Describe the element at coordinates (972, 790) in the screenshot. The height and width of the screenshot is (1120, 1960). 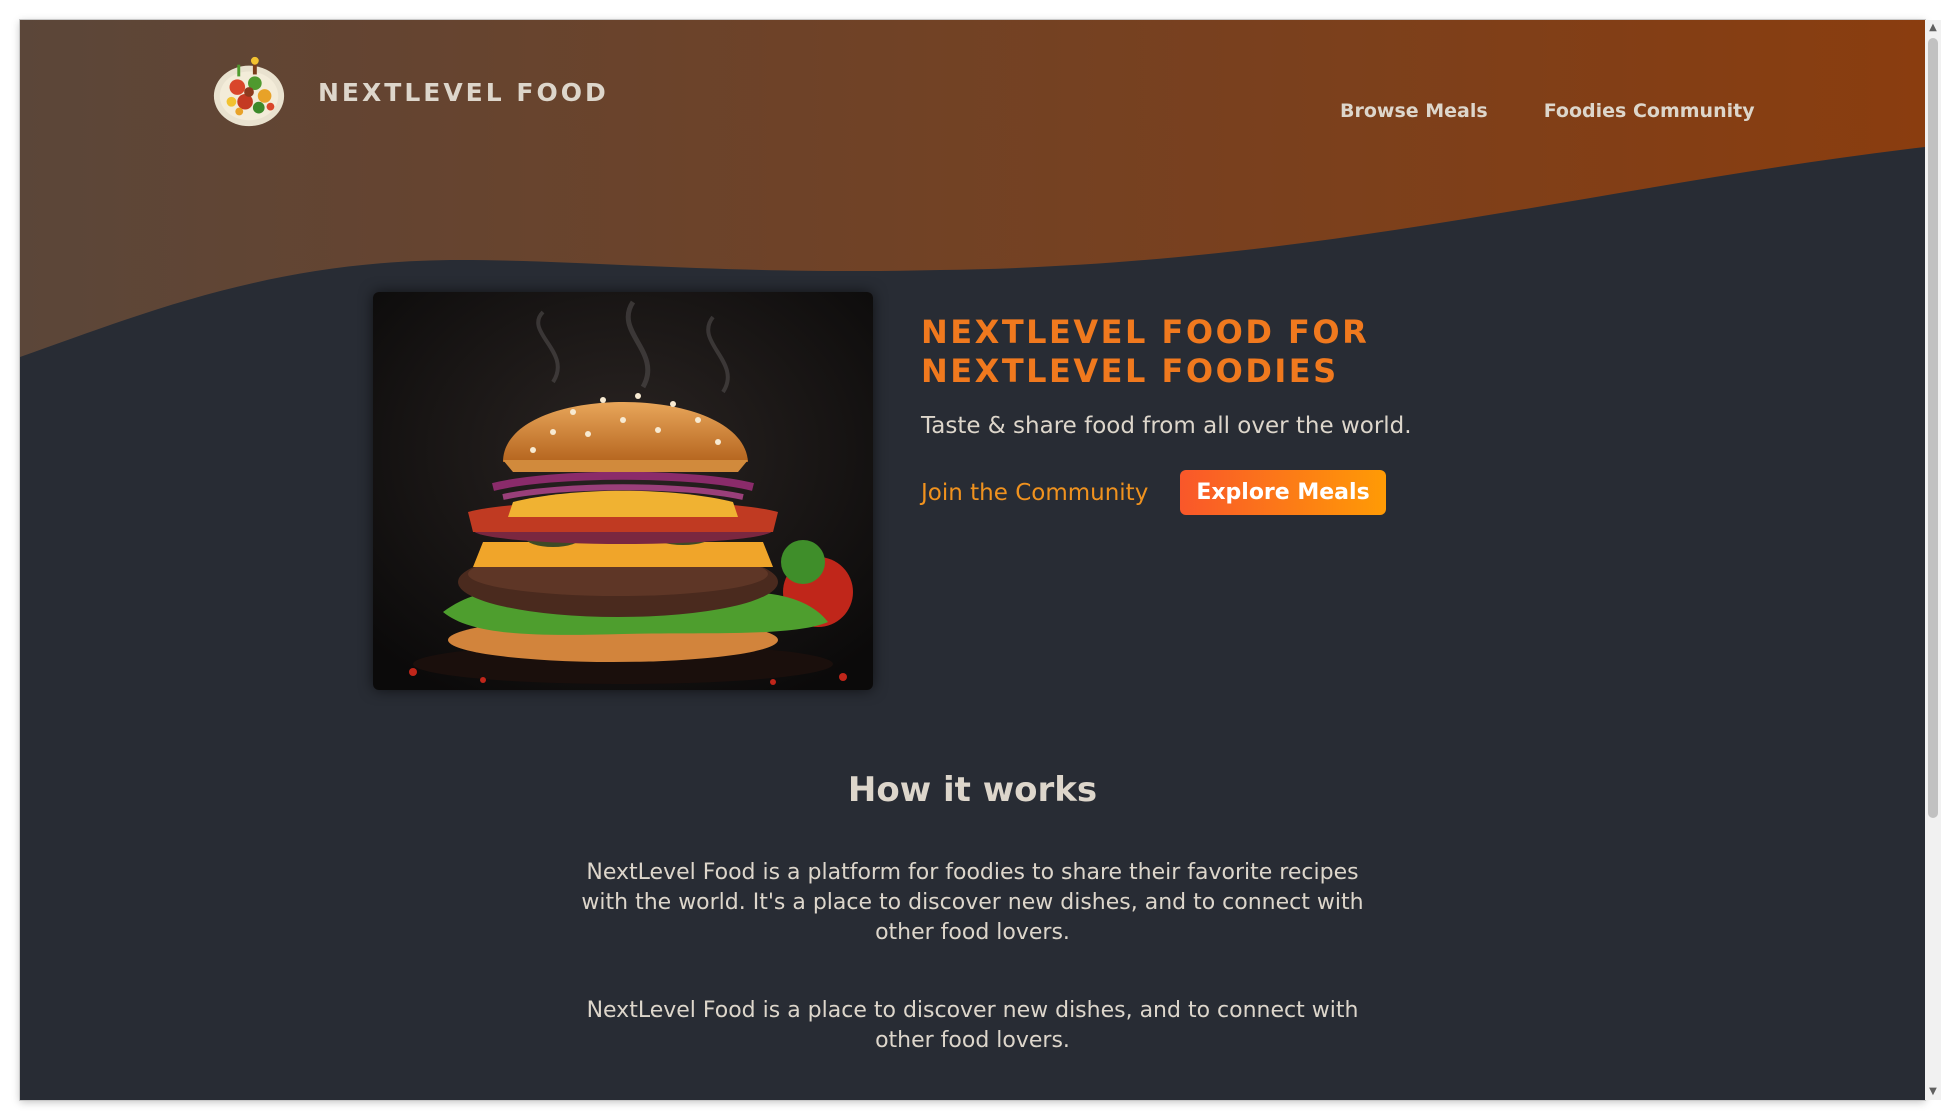
I see `how-it-works-title: How it works` at that location.